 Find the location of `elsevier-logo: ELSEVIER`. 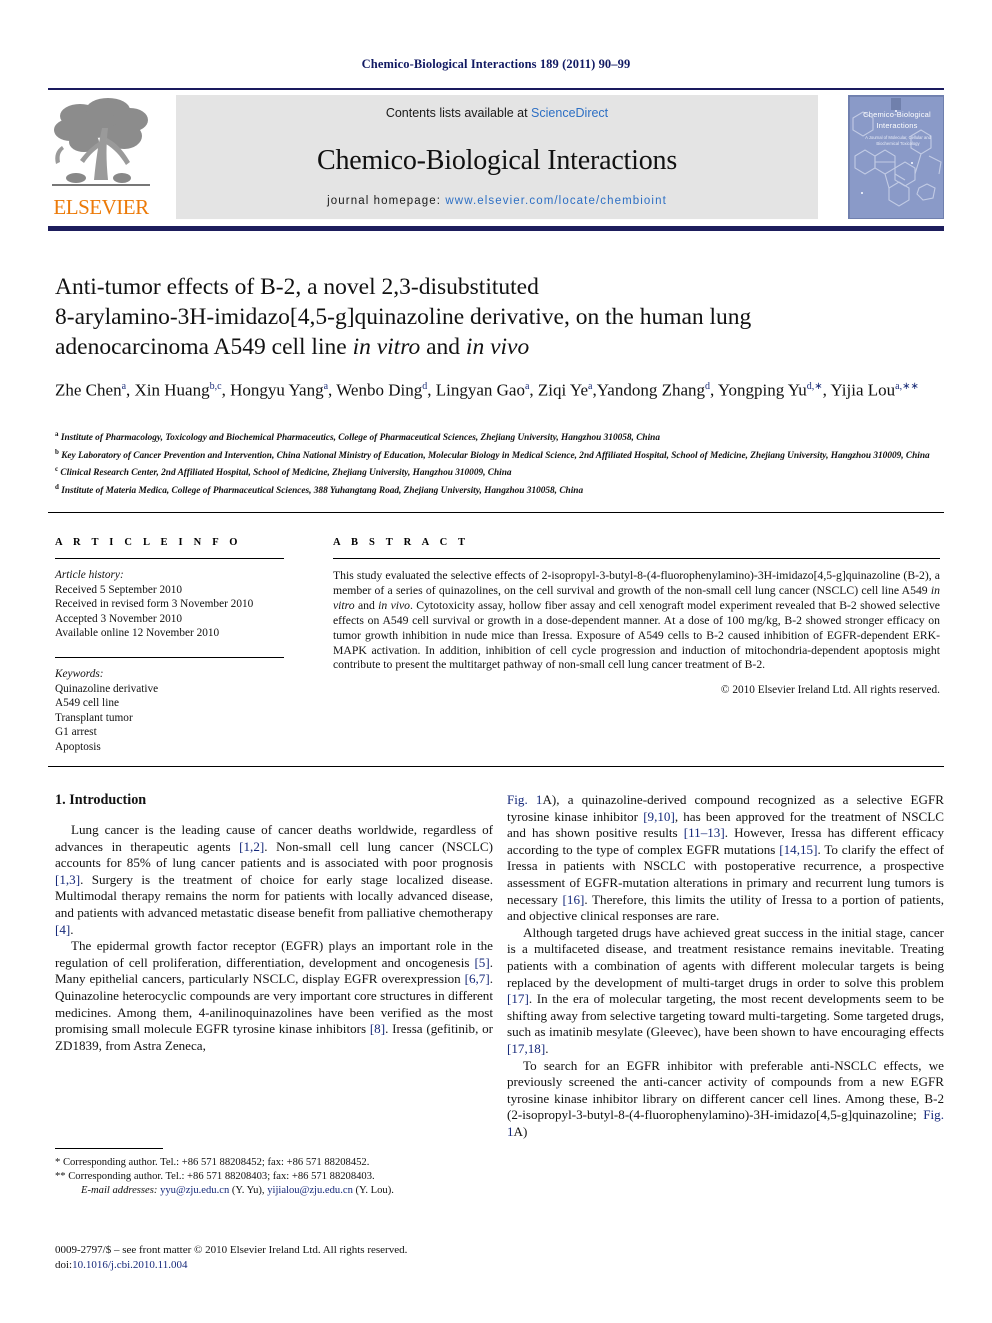

elsevier-logo: ELSEVIER is located at coordinates (101, 158).